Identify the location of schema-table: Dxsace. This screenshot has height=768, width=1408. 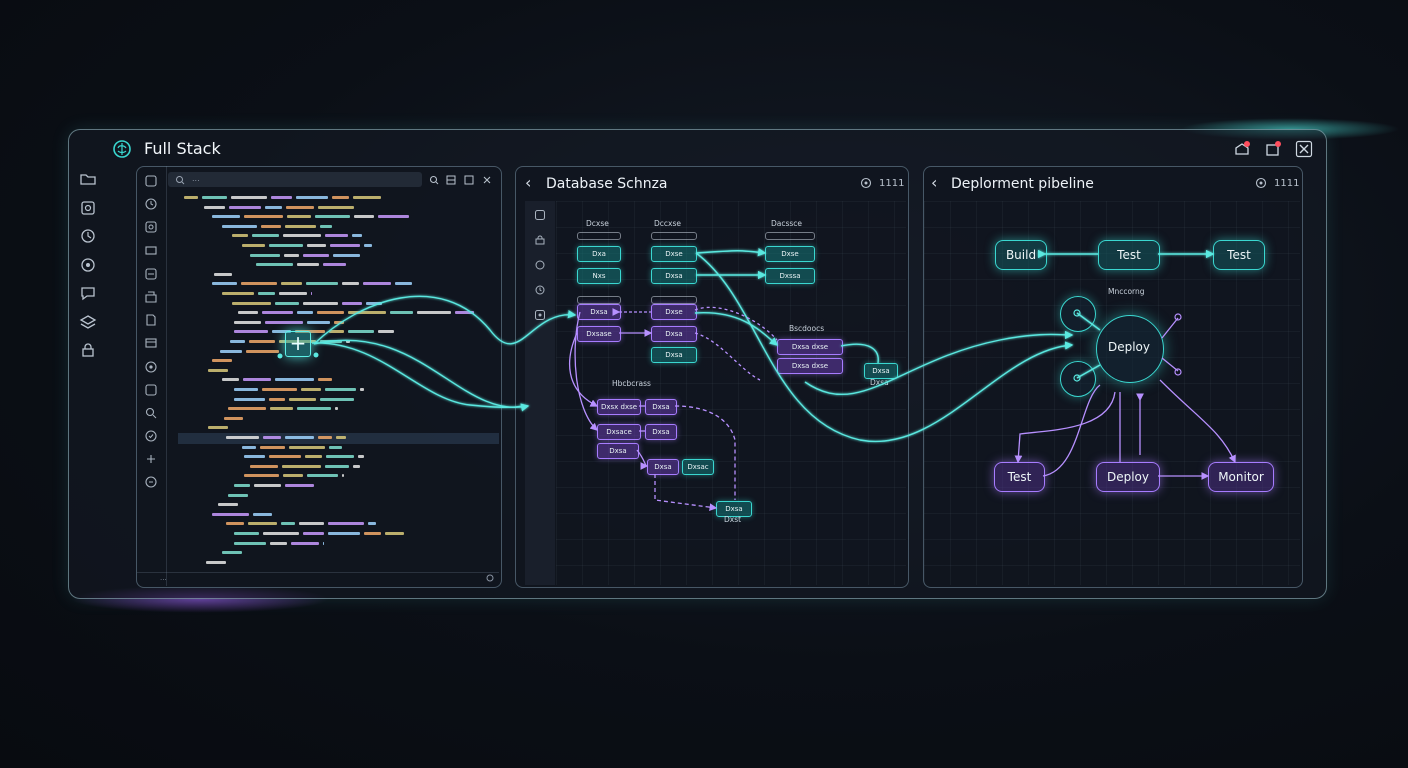
(619, 432).